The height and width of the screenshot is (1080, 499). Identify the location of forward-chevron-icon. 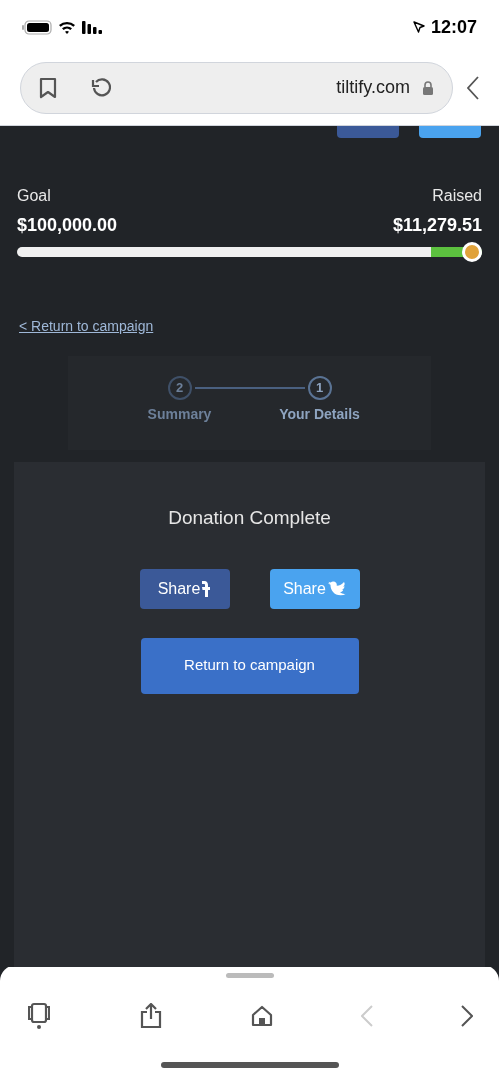
(467, 1016).